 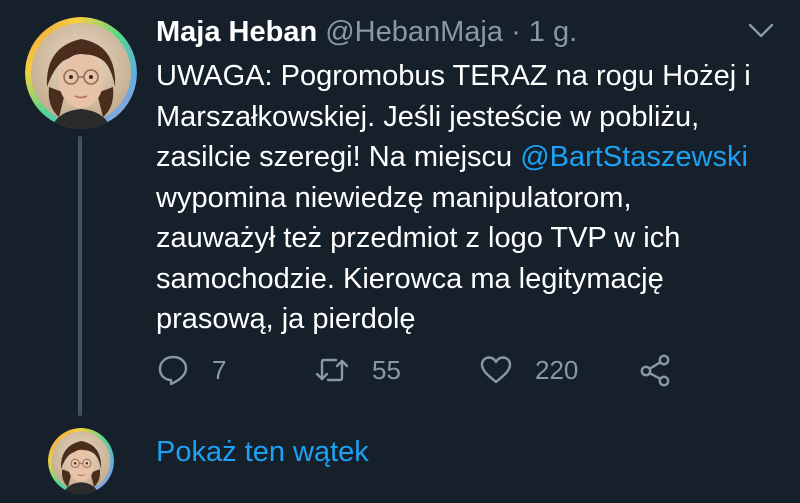 I want to click on share-icon, so click(x=655, y=370).